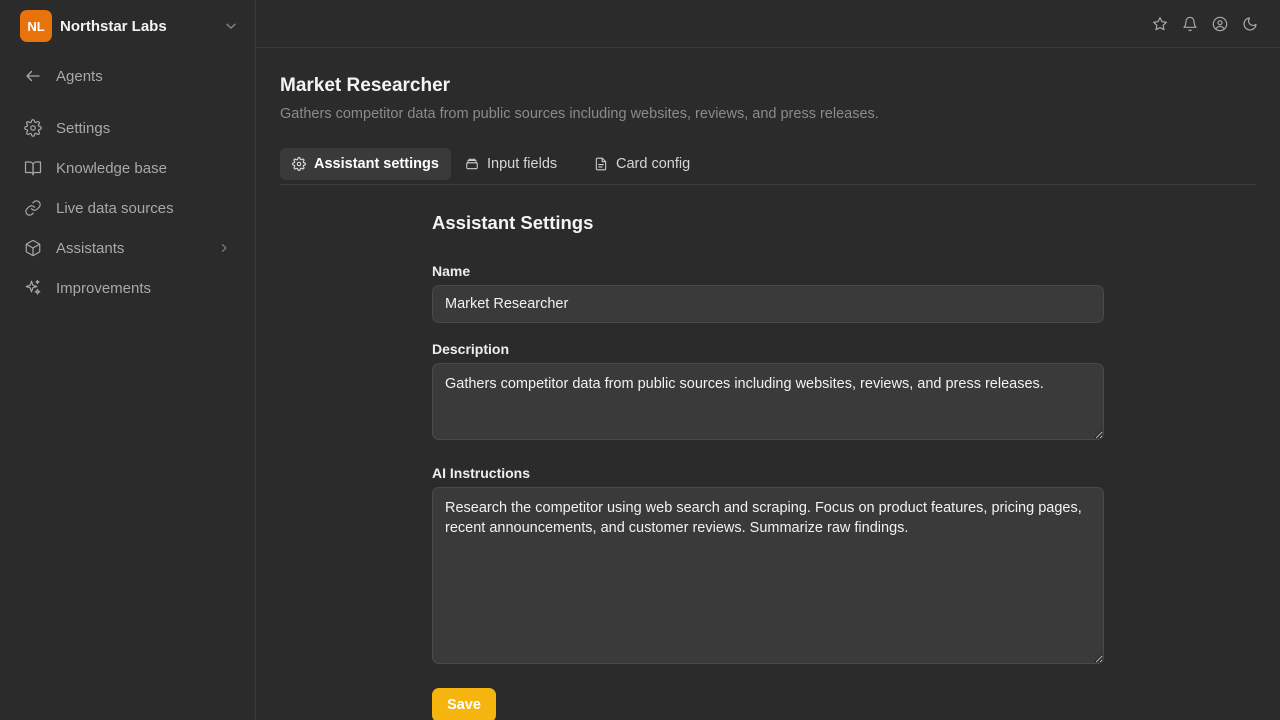 The width and height of the screenshot is (1280, 720). I want to click on description-label: Description, so click(471, 349).